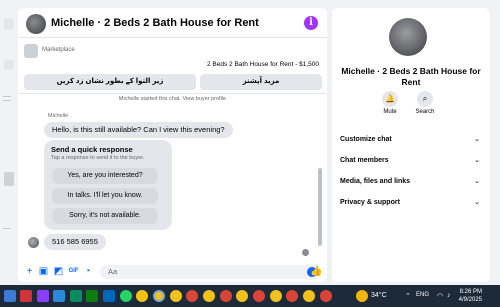 The image size is (500, 307). What do you see at coordinates (411, 162) in the screenshot?
I see `section-chat-members: Chat members ⌄` at bounding box center [411, 162].